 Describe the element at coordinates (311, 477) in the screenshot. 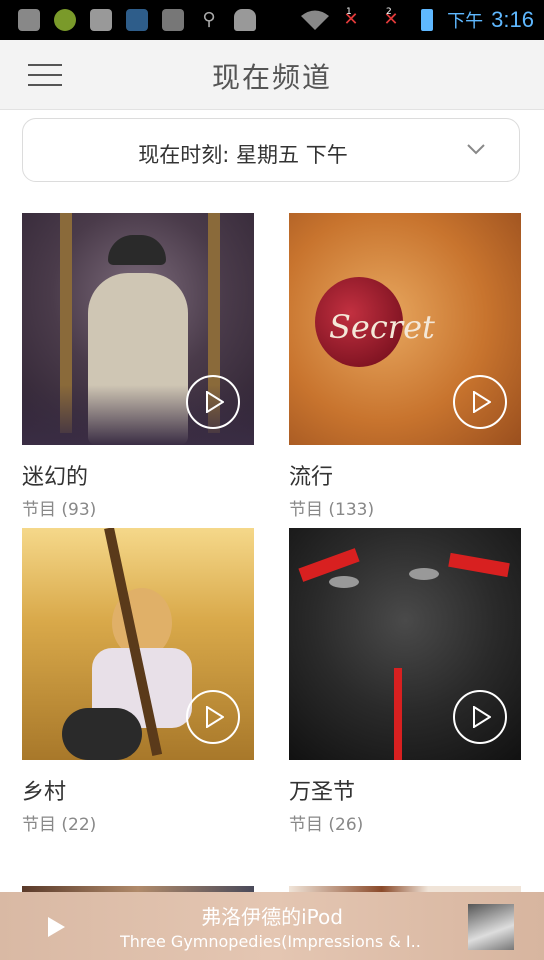

I see `channel-name: 流行` at that location.